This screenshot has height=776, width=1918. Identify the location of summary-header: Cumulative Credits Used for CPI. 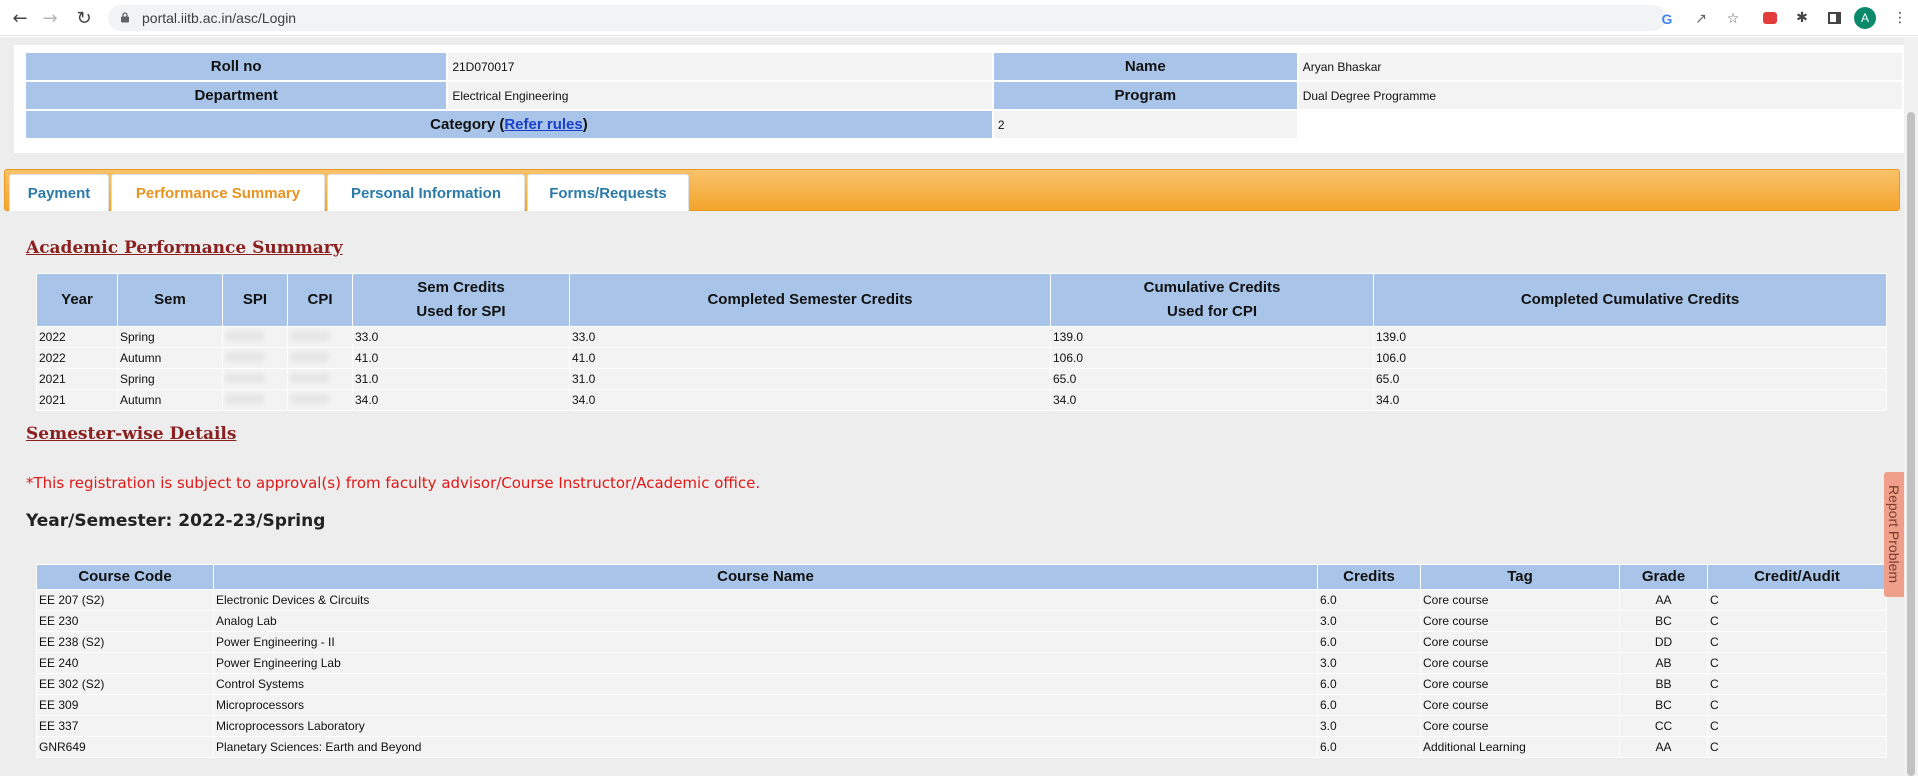
(1212, 300).